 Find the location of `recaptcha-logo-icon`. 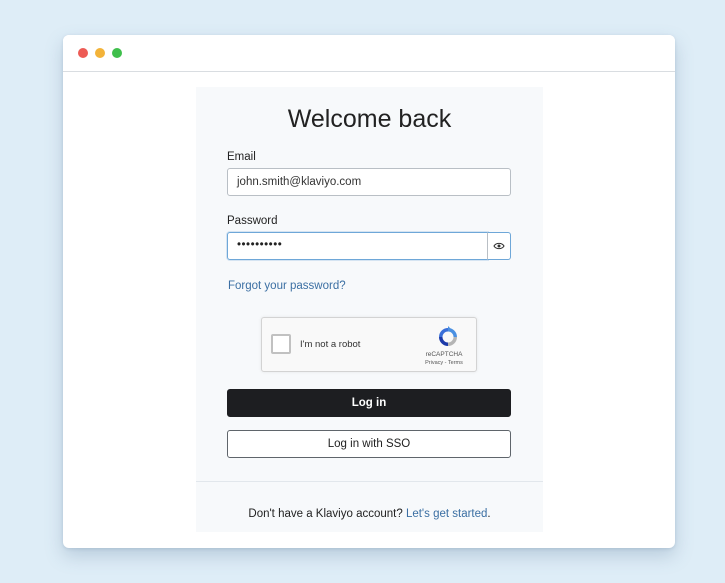

recaptcha-logo-icon is located at coordinates (448, 336).